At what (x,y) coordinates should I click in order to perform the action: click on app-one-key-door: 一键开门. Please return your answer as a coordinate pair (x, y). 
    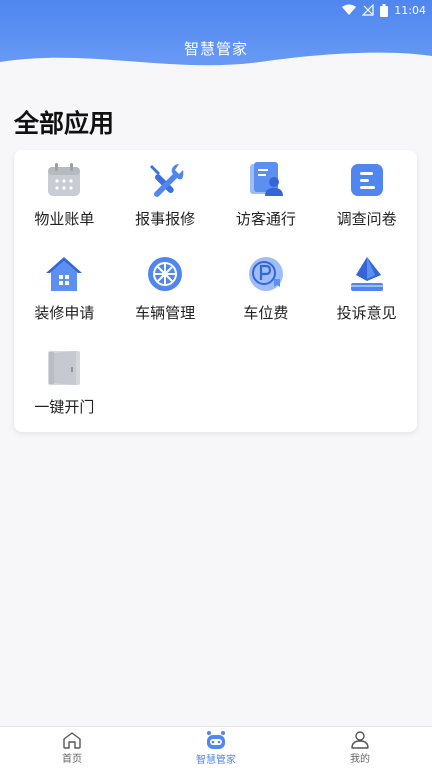
    Looking at the image, I should click on (64, 395).